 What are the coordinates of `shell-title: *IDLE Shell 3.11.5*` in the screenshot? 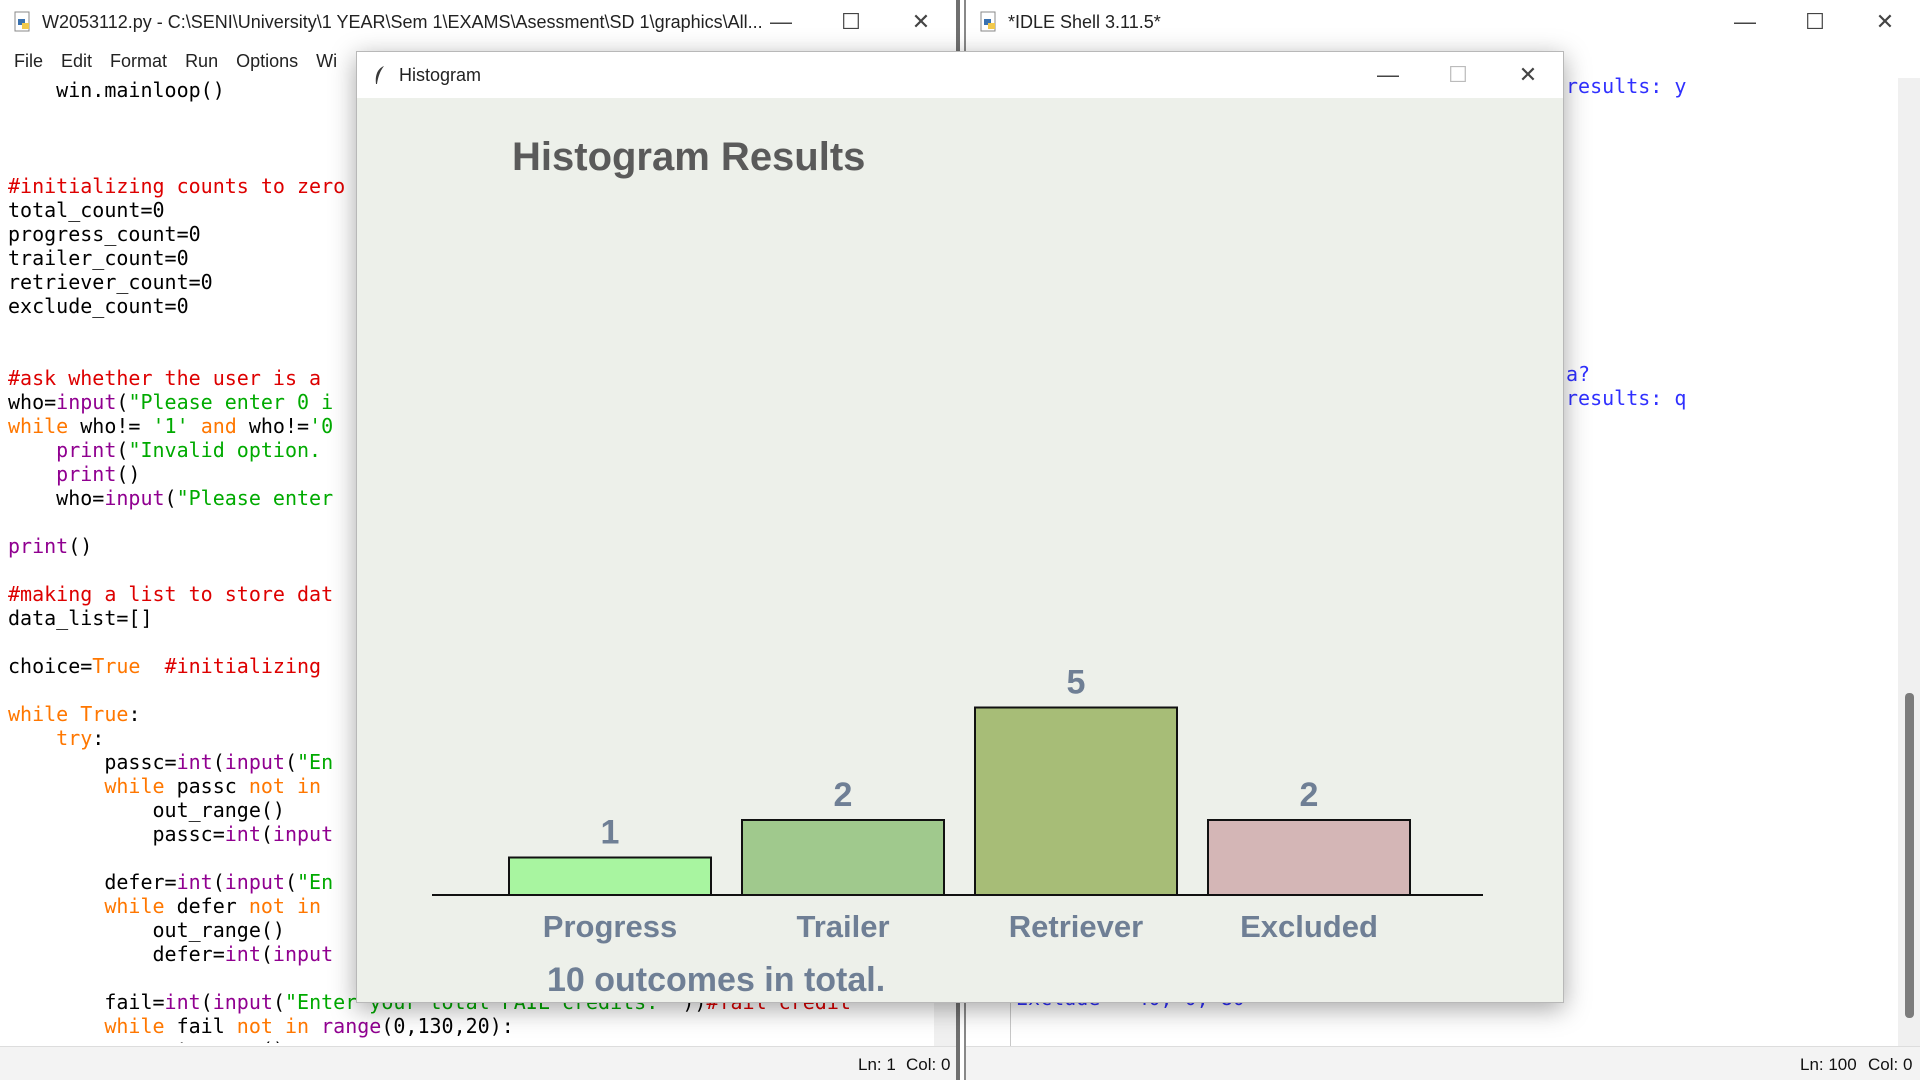 It's located at (1084, 21).